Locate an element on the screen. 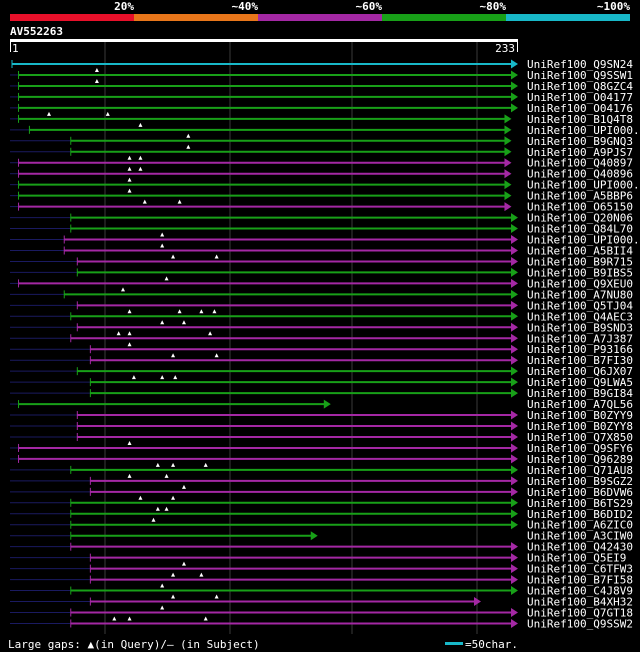  legend-gaps-text: Large gaps: ▲(in Query)/— (in Subject) is located at coordinates (134, 644).